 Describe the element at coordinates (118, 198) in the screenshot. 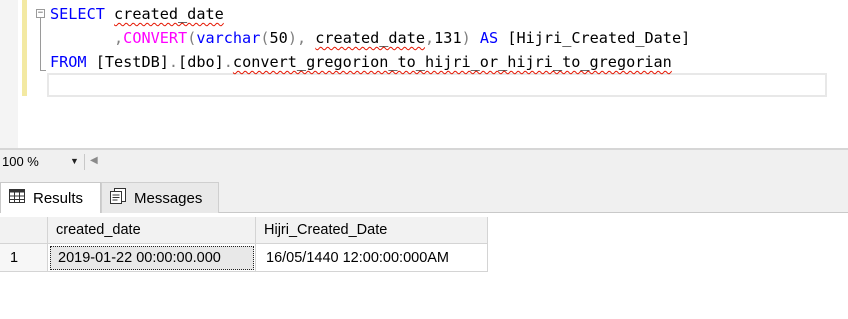

I see `messages-icon` at that location.